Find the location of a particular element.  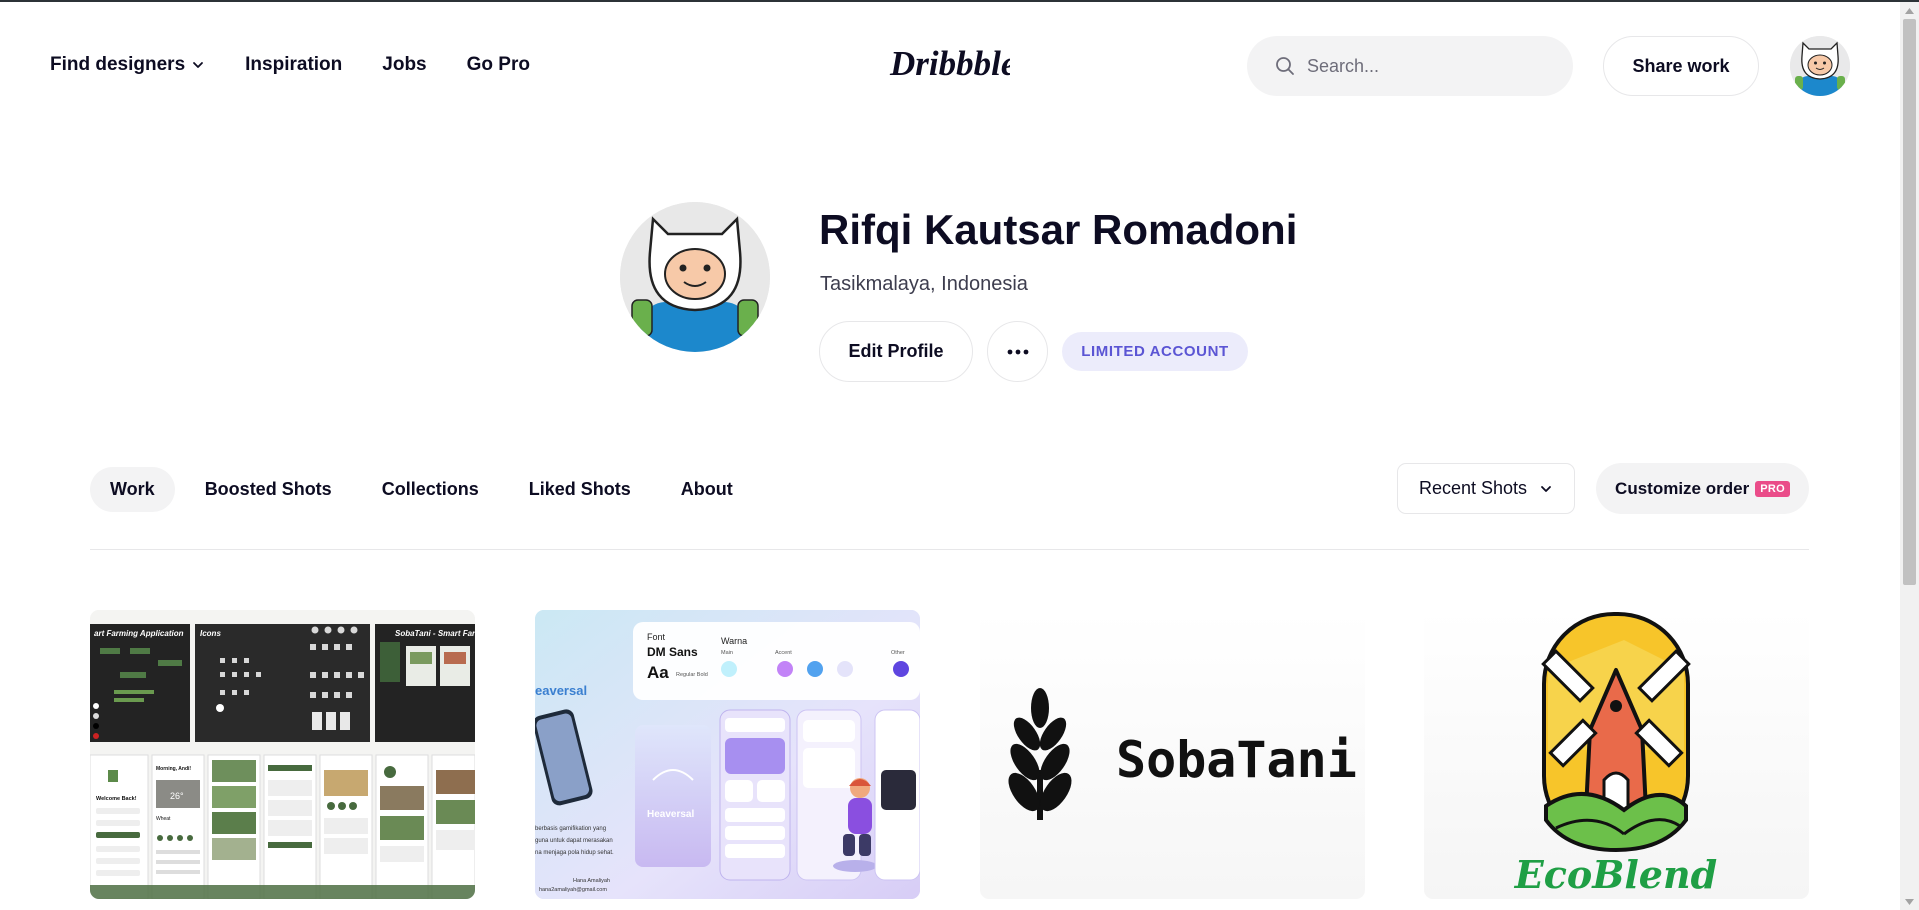

ecoblend-logo-text: EcoBlend is located at coordinates (1615, 874).